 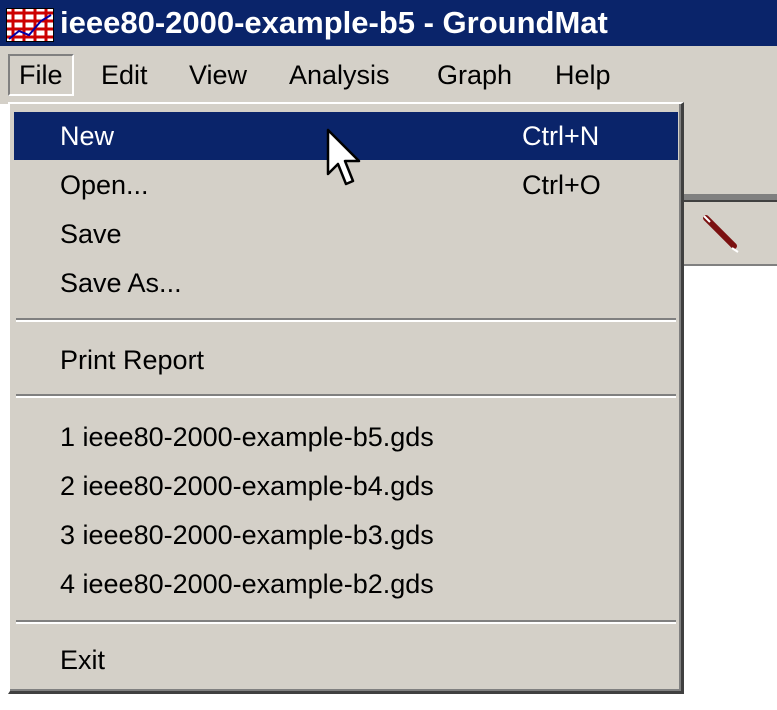 I want to click on menu-analysis: Analysis, so click(x=339, y=75).